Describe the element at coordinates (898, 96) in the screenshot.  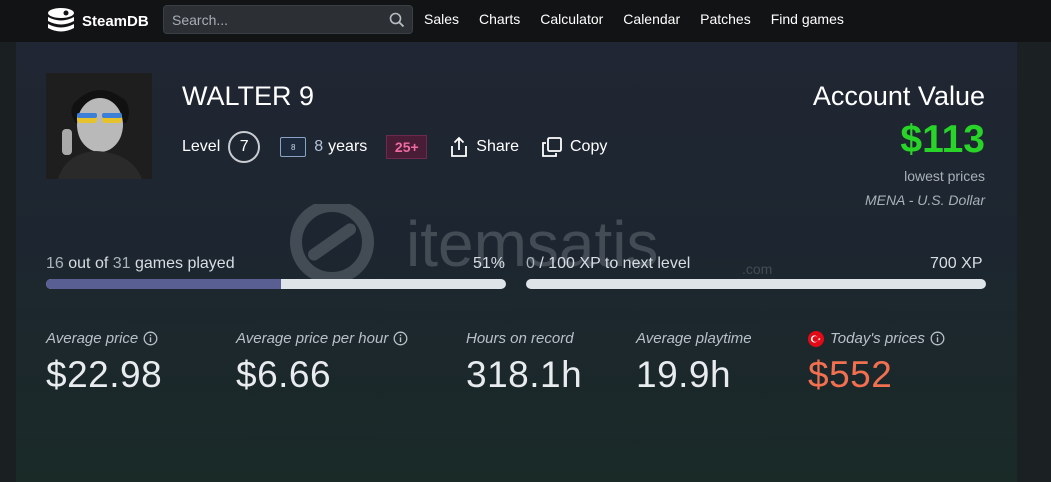
I see `account-value-title: Account Value` at that location.